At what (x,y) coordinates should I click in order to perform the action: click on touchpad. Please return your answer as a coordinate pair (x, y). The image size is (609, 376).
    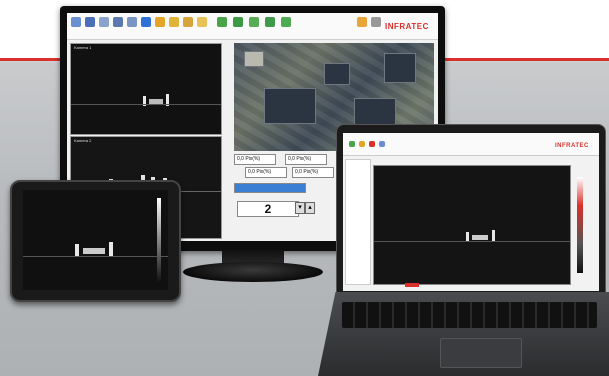
    Looking at the image, I should click on (481, 353).